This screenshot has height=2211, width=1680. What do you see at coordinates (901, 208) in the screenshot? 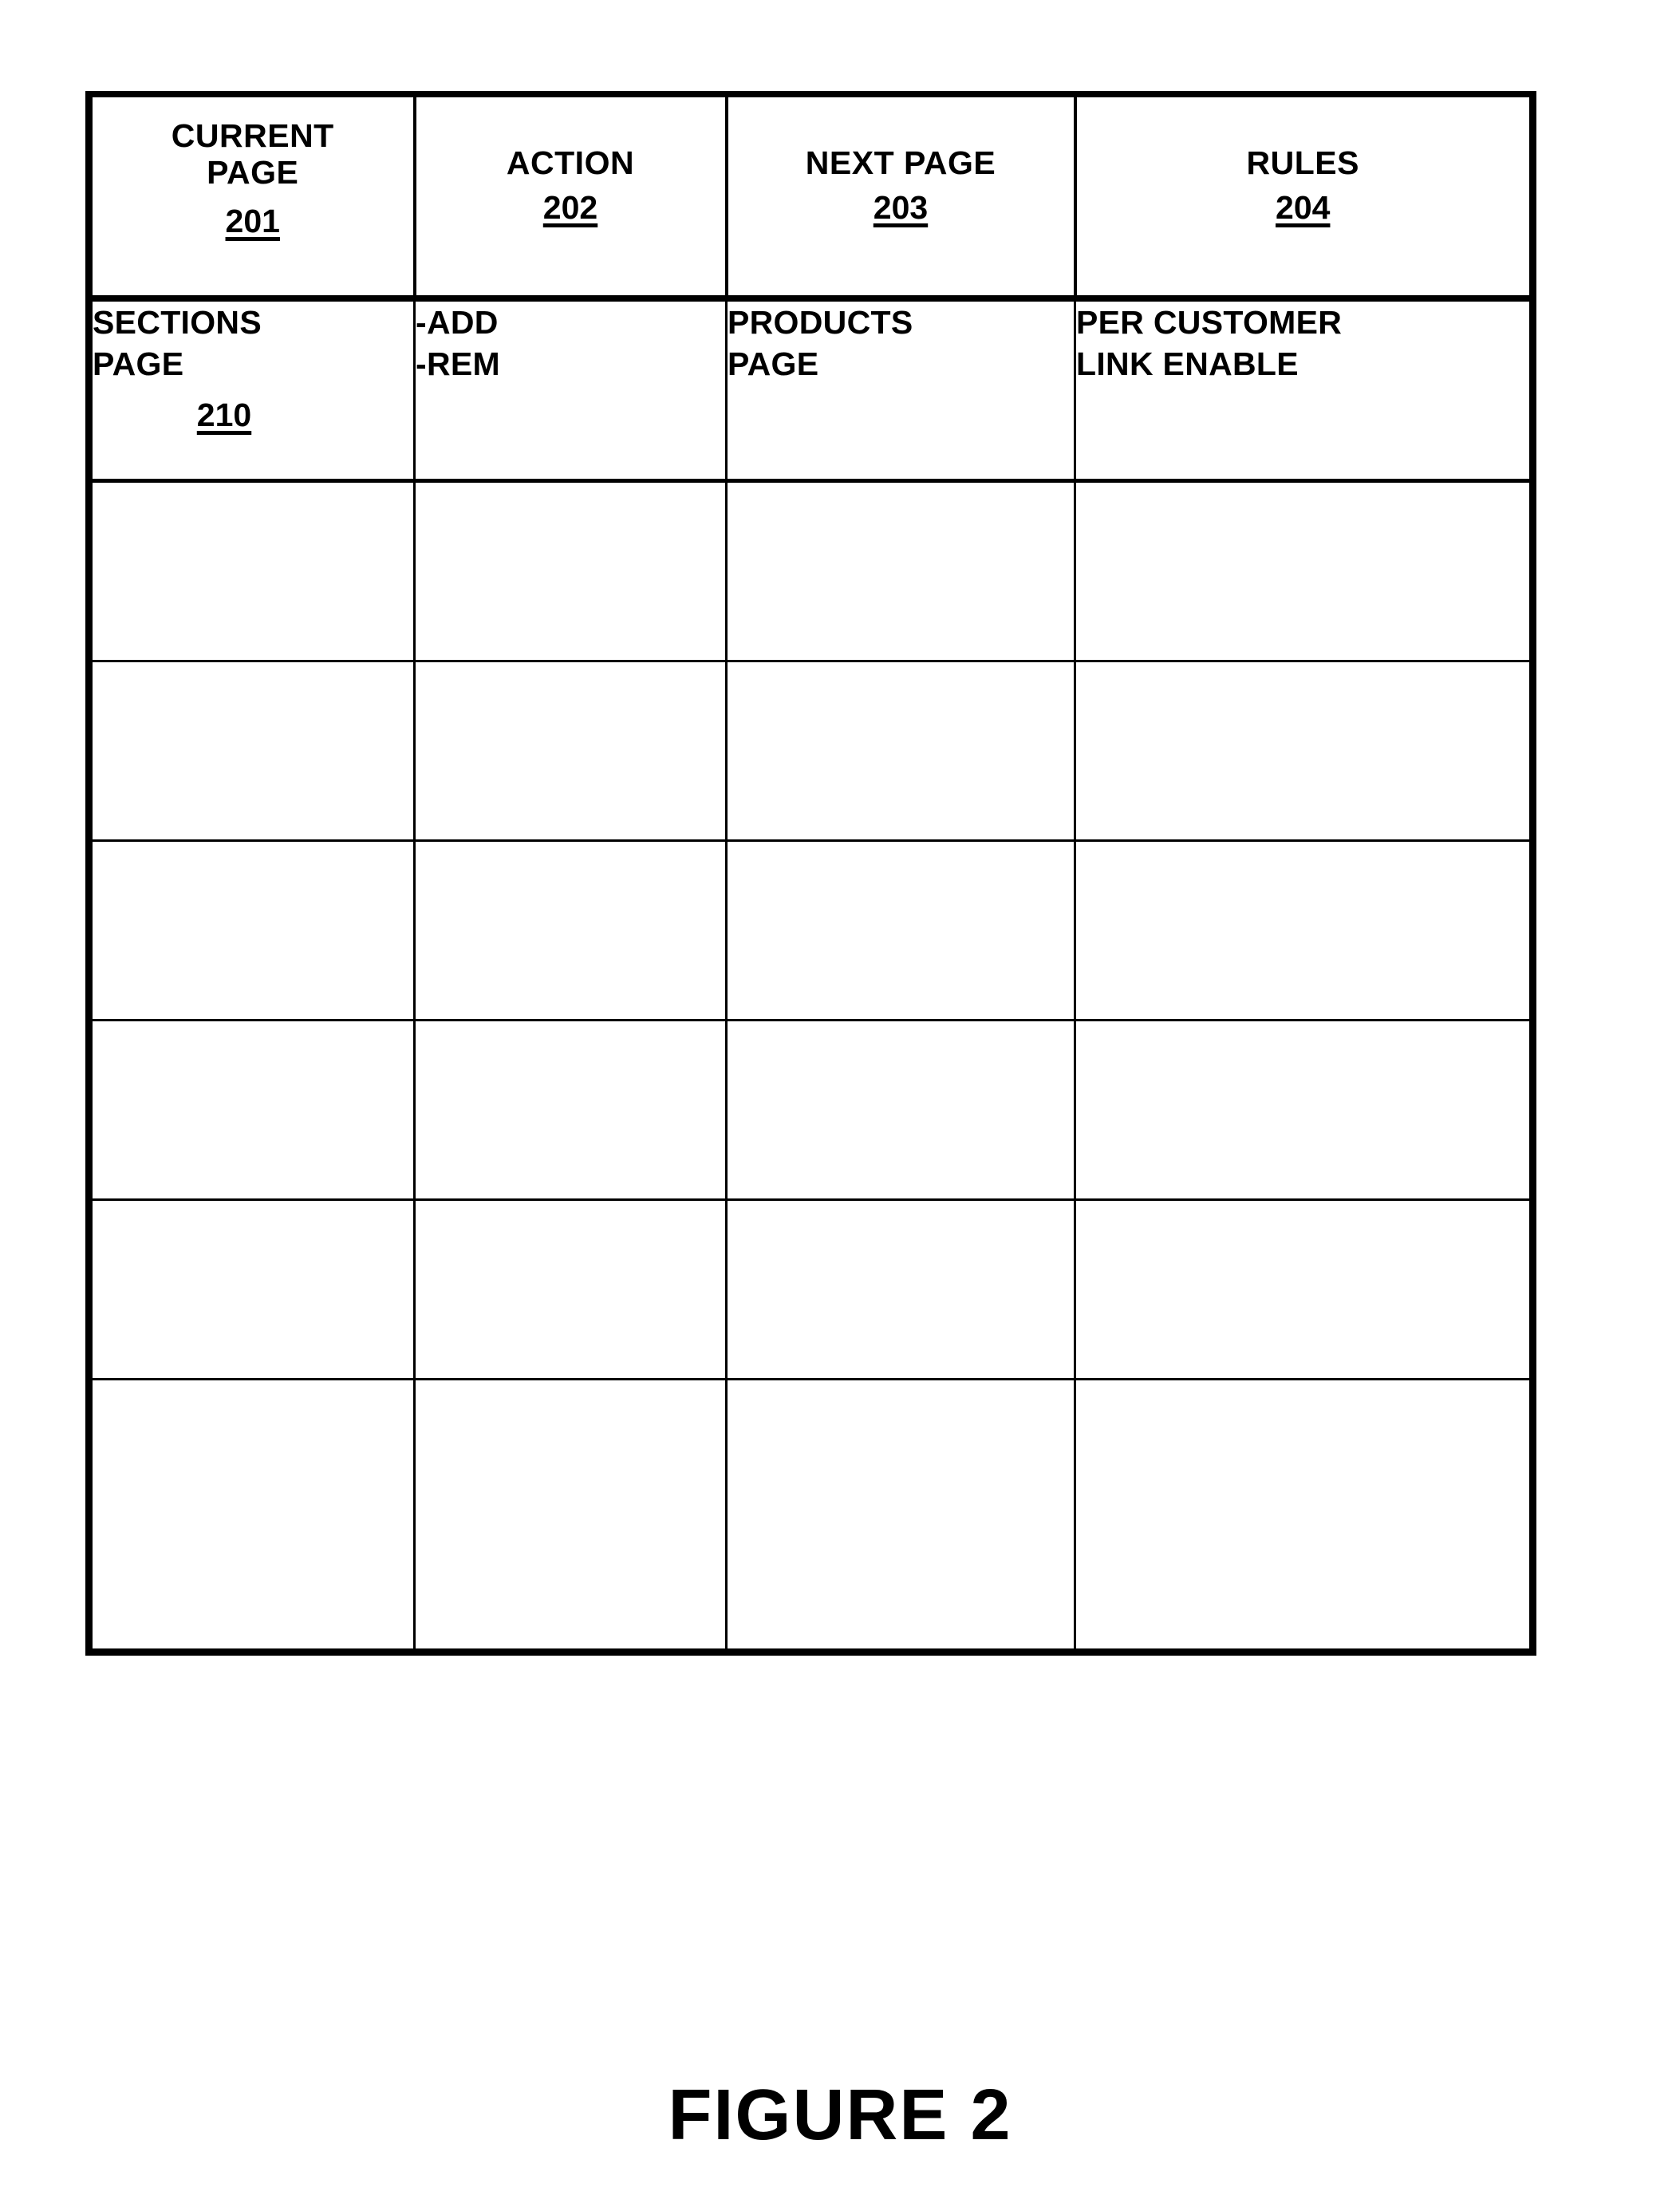
I see `column-header-next-page-ref: 203` at bounding box center [901, 208].